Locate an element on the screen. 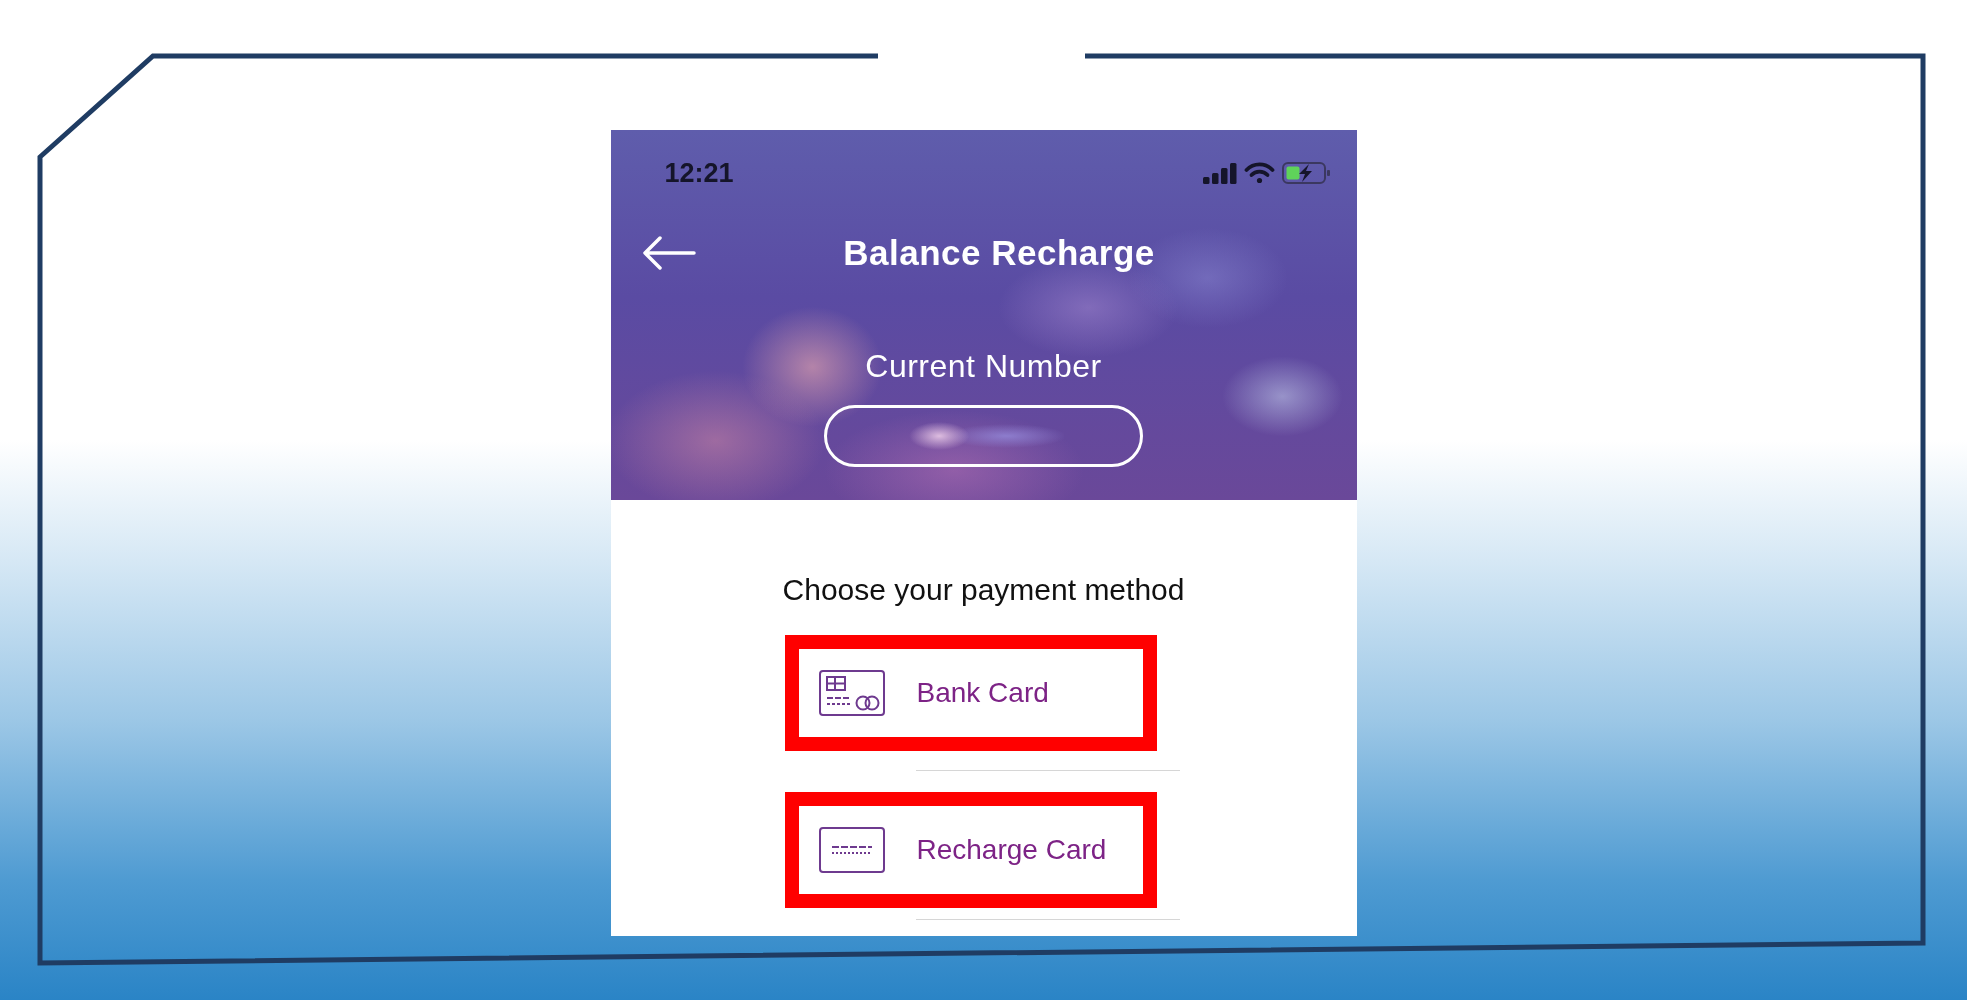 The width and height of the screenshot is (1967, 1000). wifi-icon is located at coordinates (1259, 173).